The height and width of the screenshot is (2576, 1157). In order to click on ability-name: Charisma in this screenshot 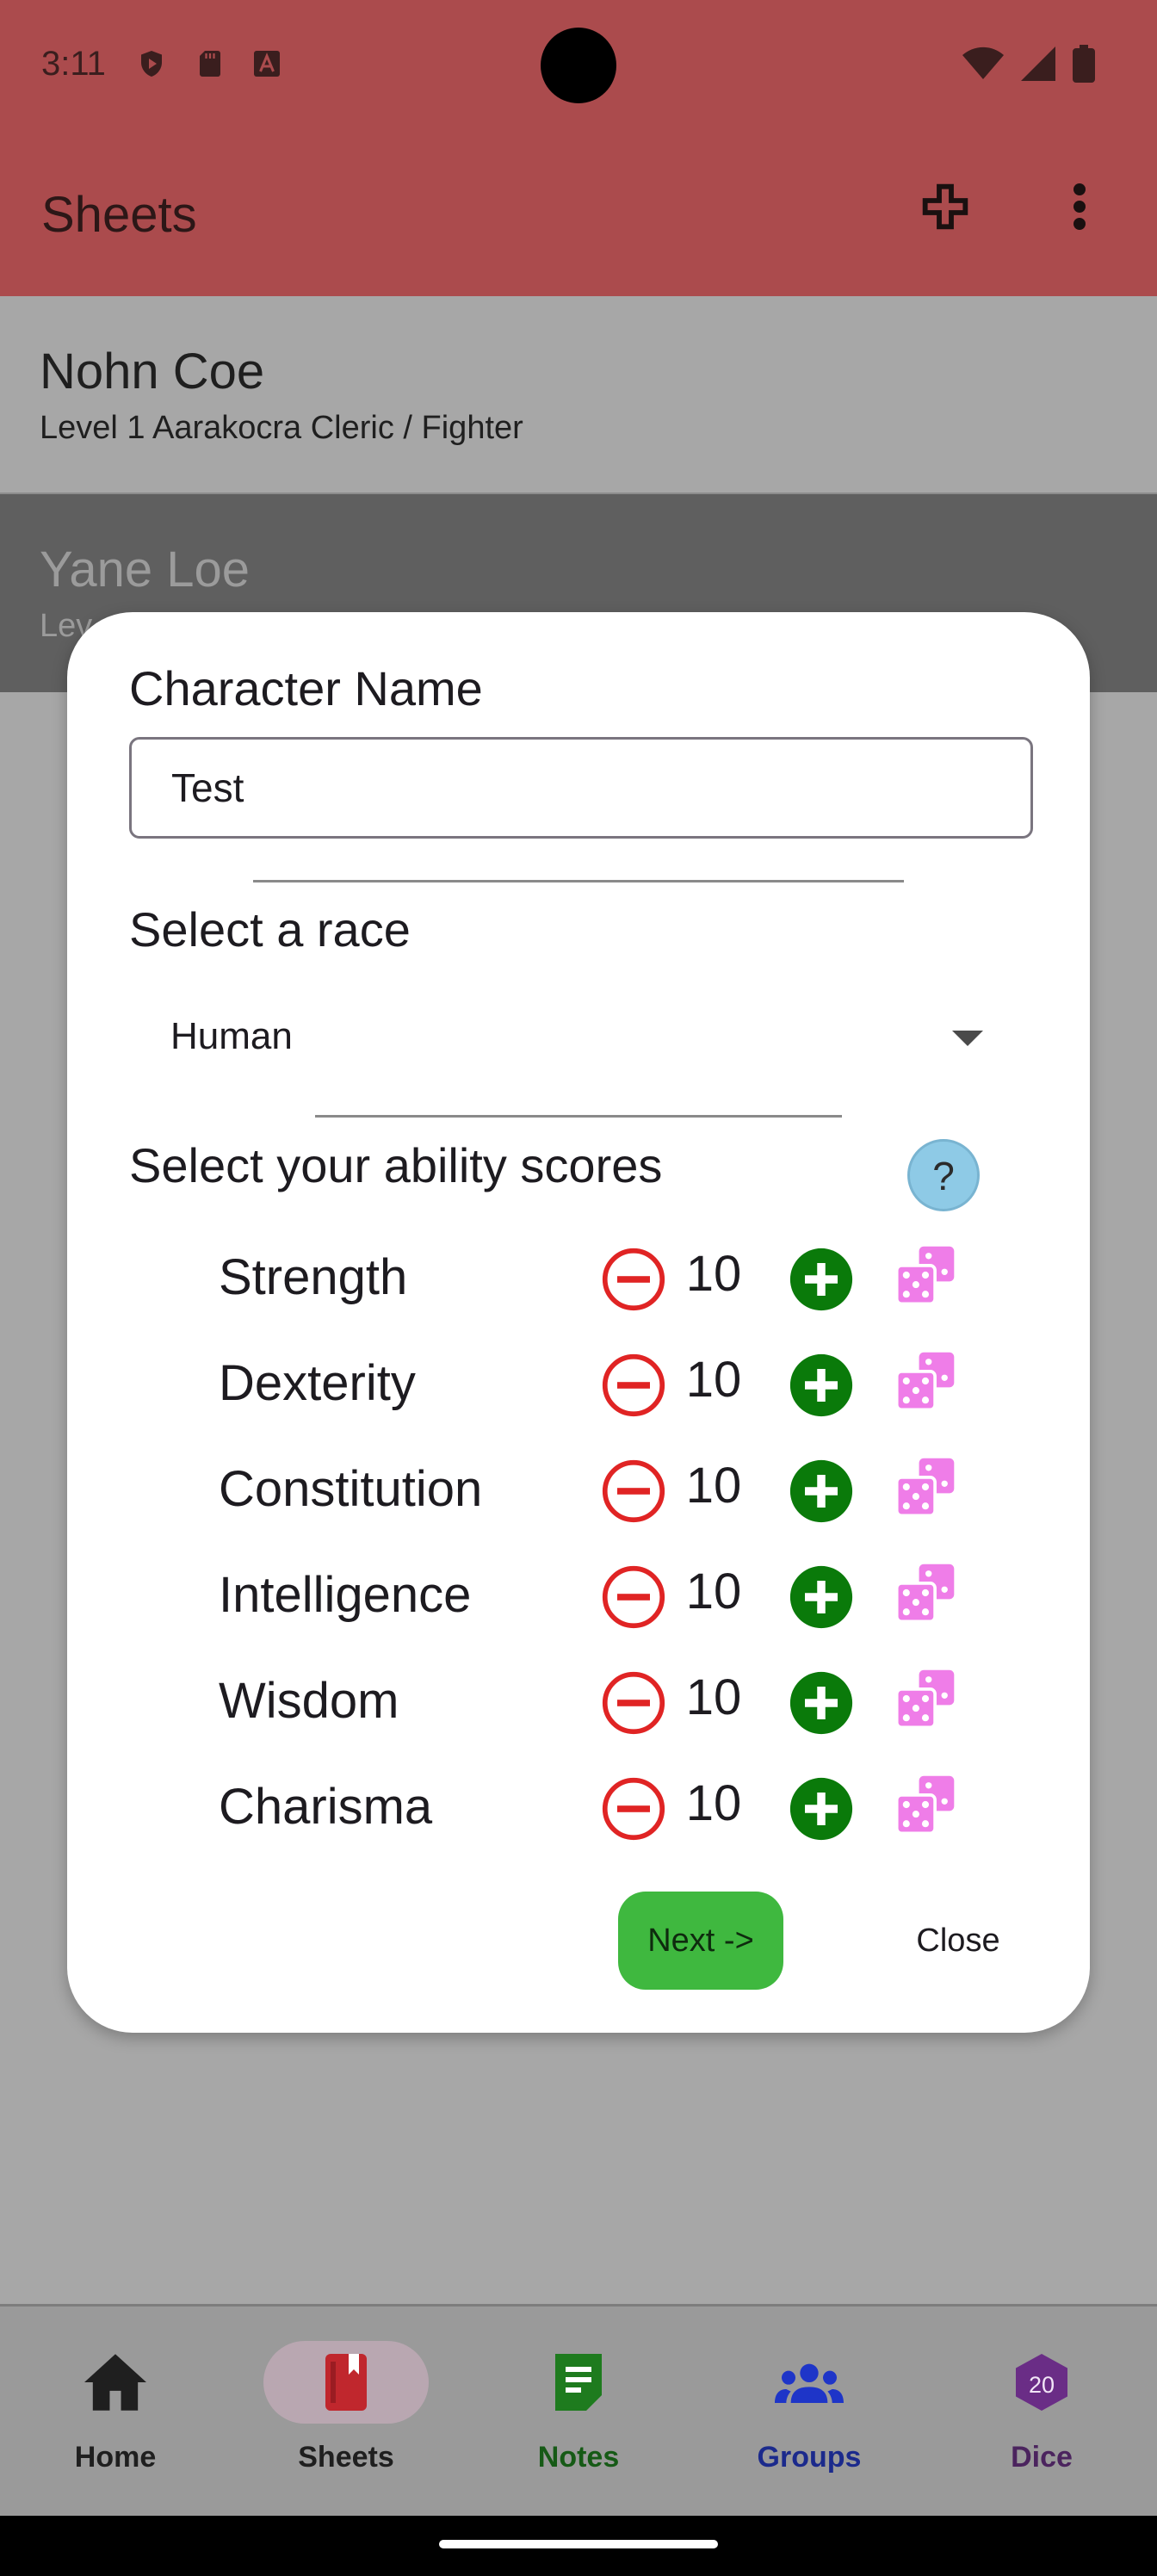, I will do `click(326, 1807)`.